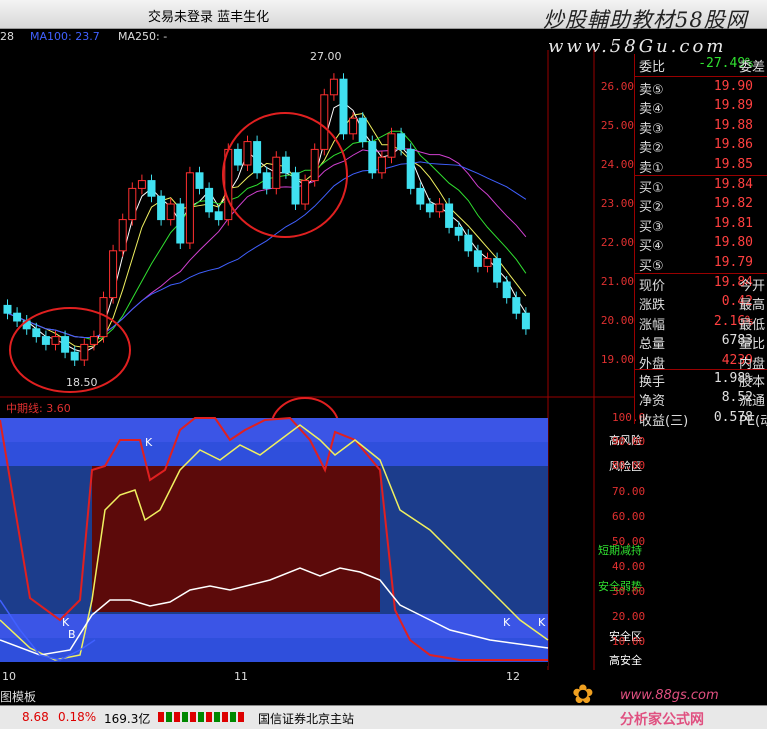  I want to click on price-tick: 25.00, so click(617, 125).